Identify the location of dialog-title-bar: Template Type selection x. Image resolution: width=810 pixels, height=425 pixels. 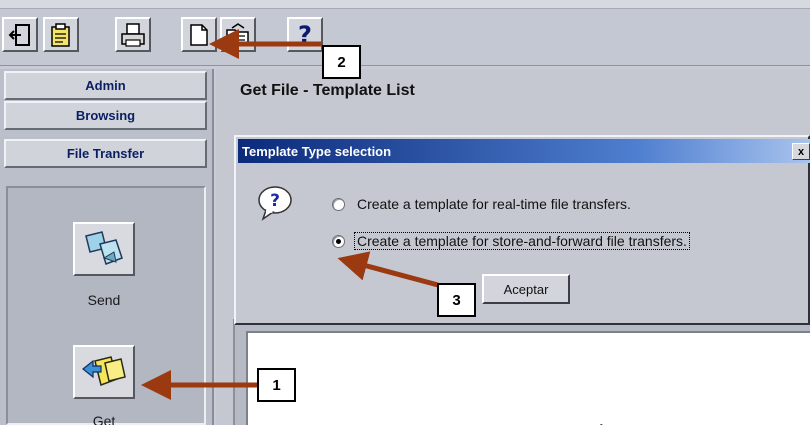
(524, 151).